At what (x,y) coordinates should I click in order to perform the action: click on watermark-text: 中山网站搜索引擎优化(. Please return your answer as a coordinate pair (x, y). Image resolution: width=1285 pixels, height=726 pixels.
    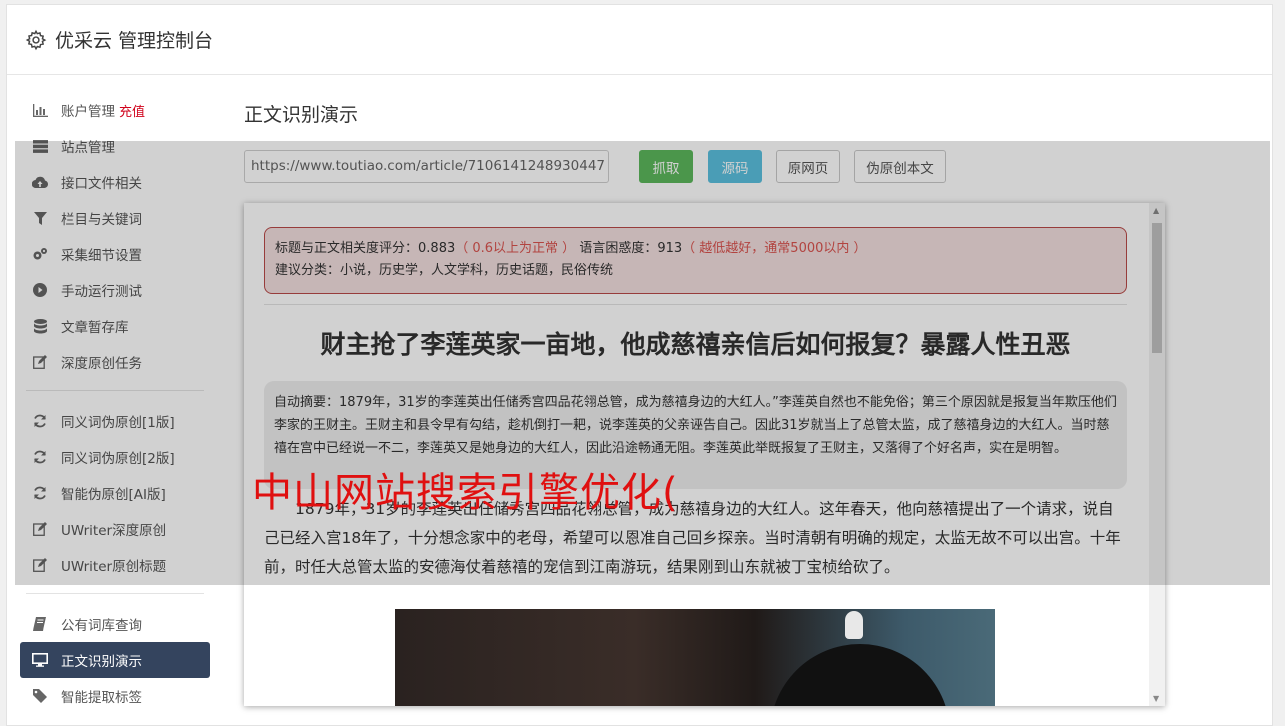
    Looking at the image, I should click on (465, 493).